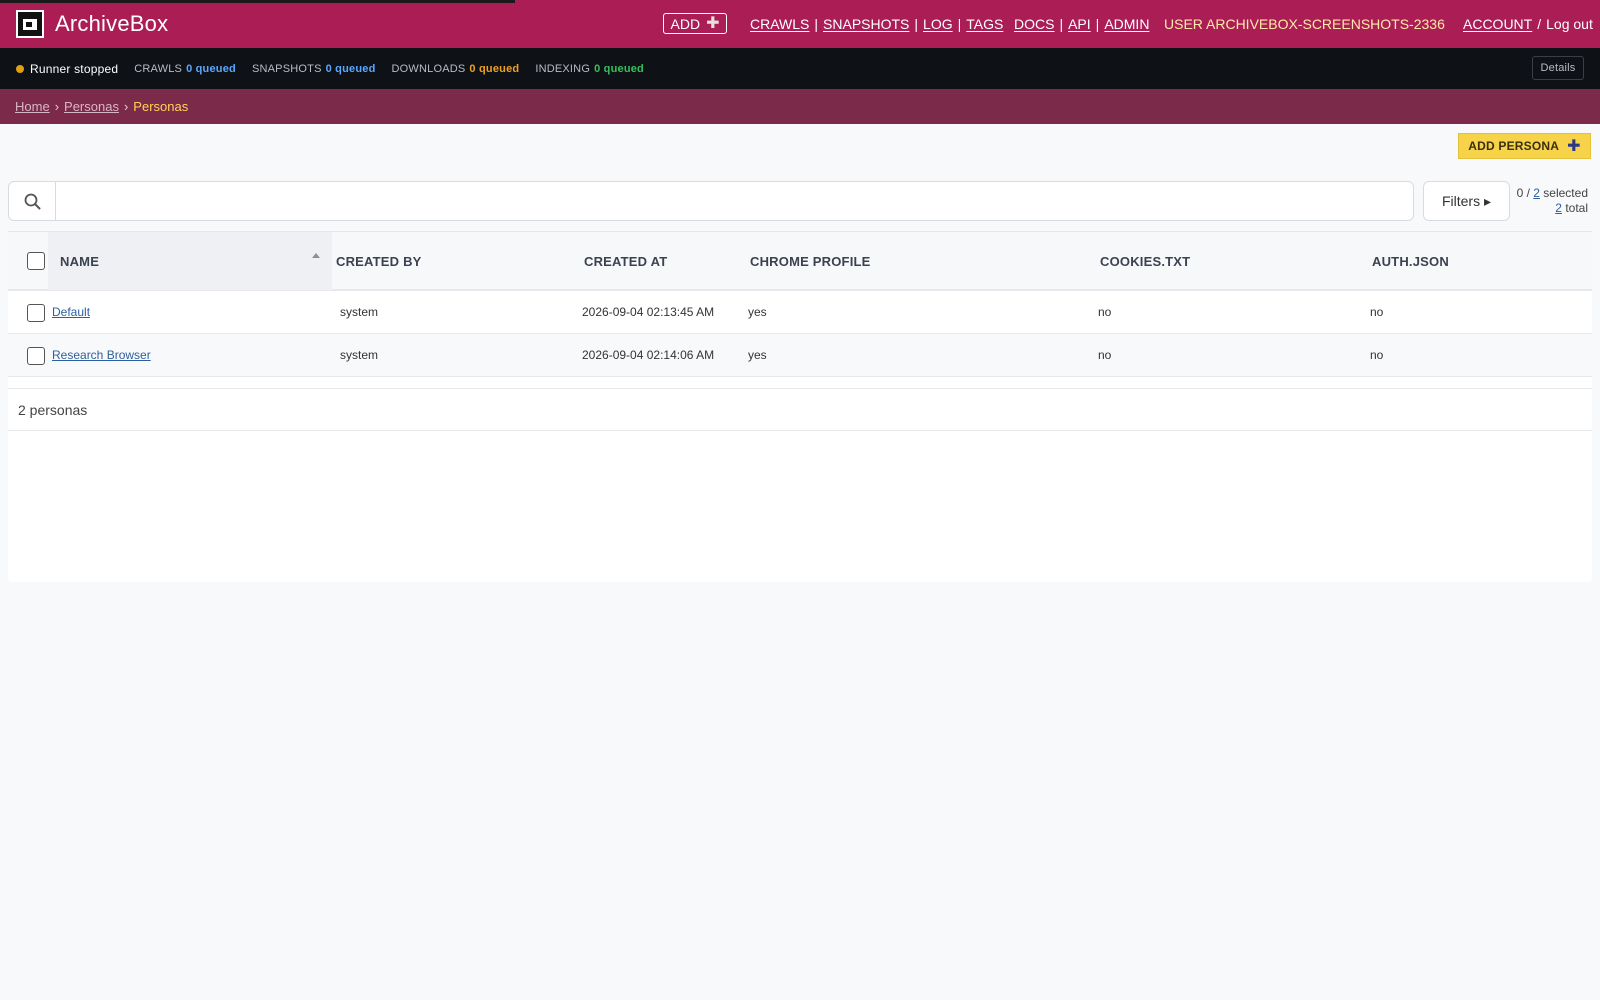  What do you see at coordinates (185, 68) in the screenshot?
I see `queue-crawls: CRAWLS 0 queued` at bounding box center [185, 68].